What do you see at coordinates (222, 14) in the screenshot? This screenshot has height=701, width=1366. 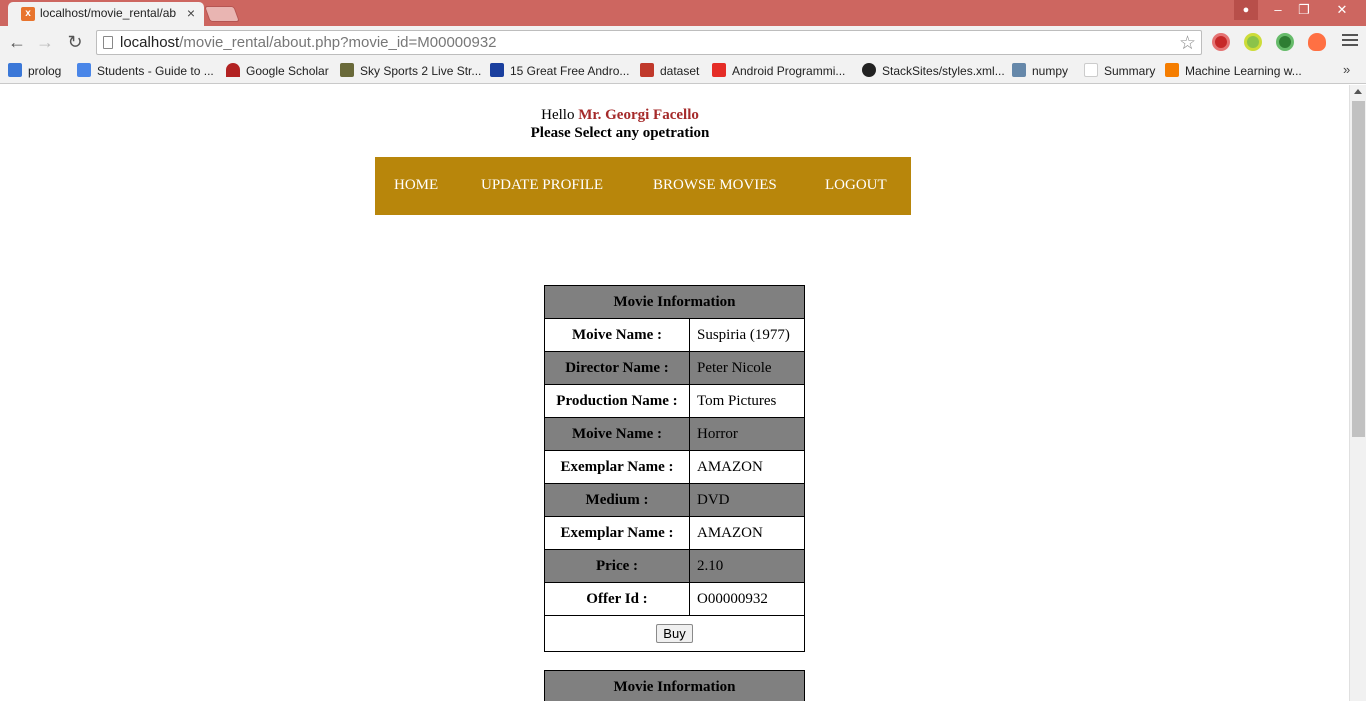 I see `new-tab-button` at bounding box center [222, 14].